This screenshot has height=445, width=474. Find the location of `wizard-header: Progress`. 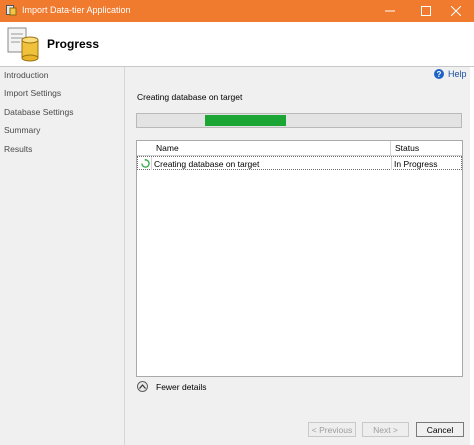

wizard-header: Progress is located at coordinates (237, 44).